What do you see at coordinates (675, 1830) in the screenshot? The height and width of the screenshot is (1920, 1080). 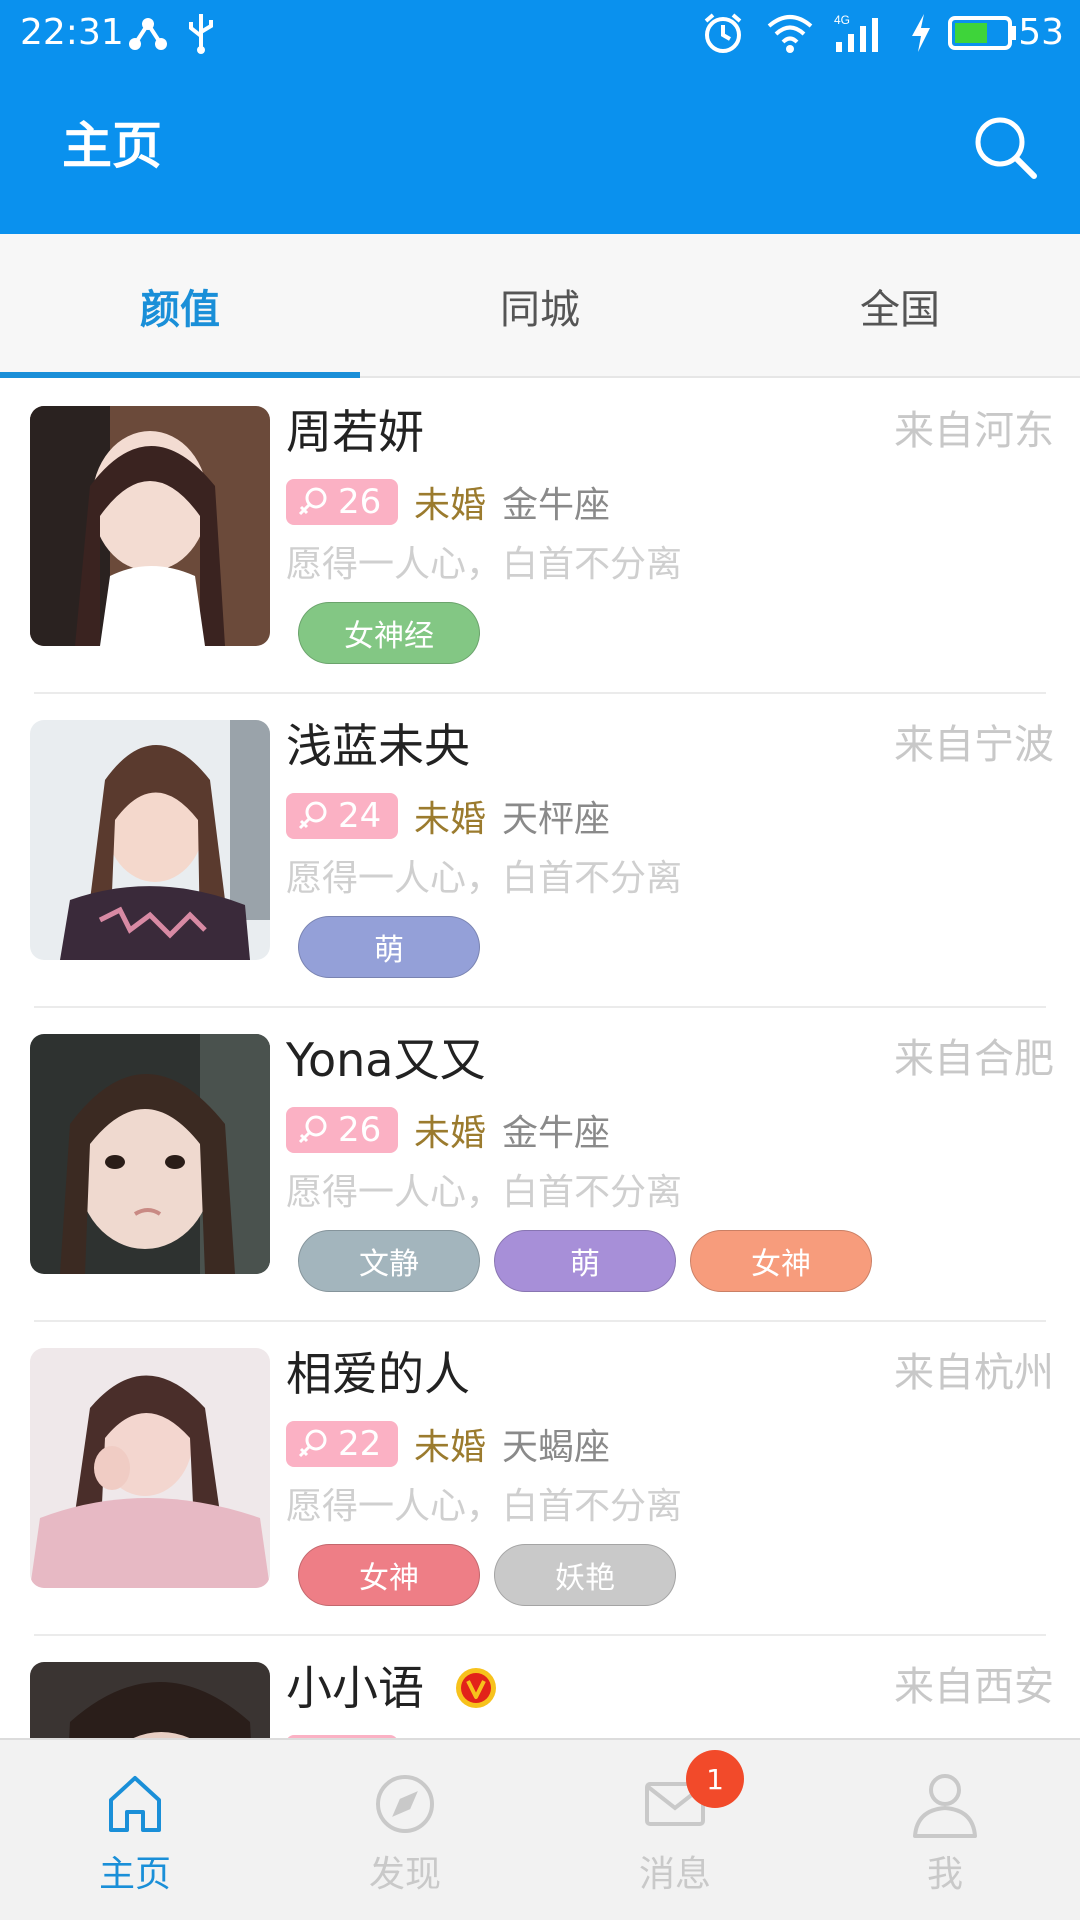 I see `nav-messages: 1 消息` at bounding box center [675, 1830].